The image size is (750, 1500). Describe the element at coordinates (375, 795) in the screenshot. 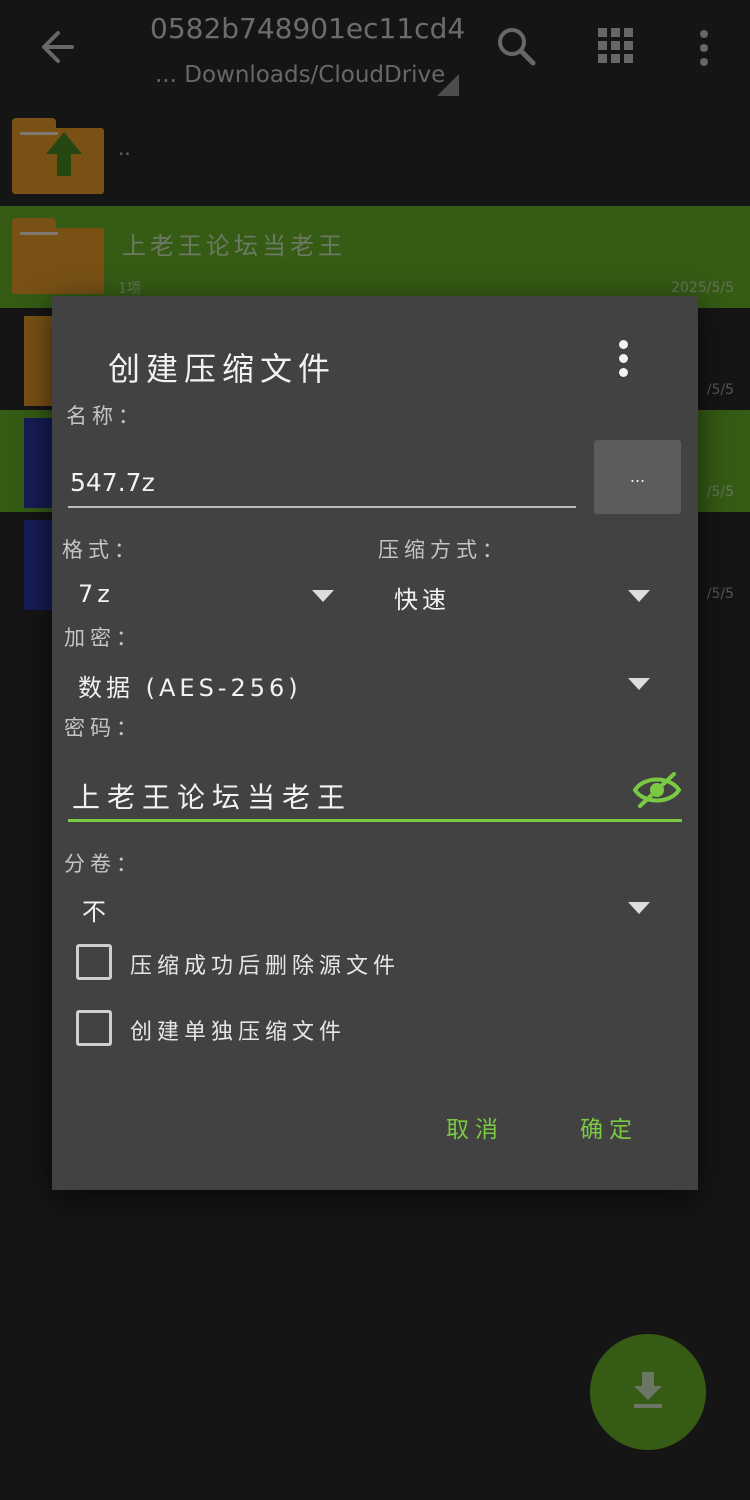

I see `password-input: 上老王论坛当老王` at that location.